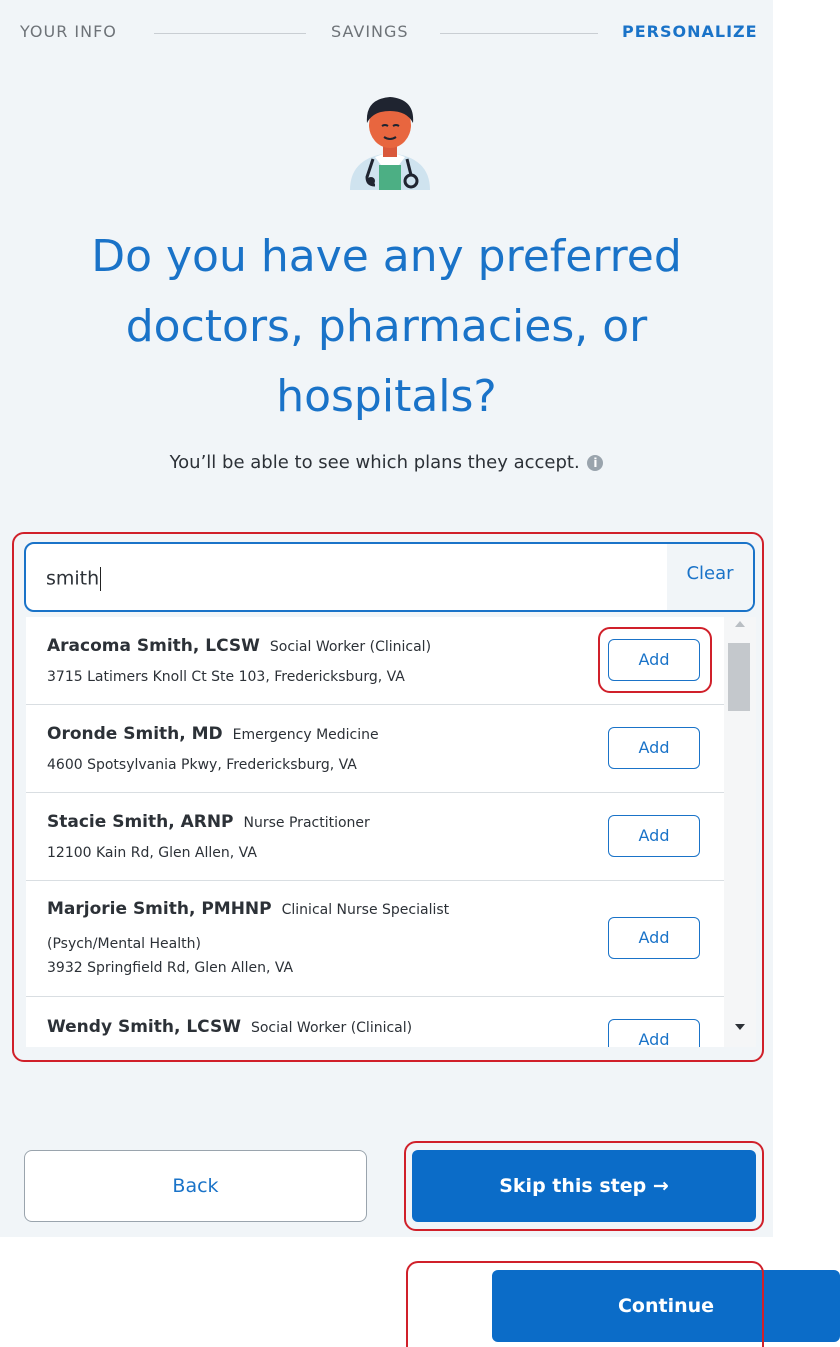 This screenshot has height=1347, width=840. I want to click on doctor-avatar-icon, so click(390, 140).